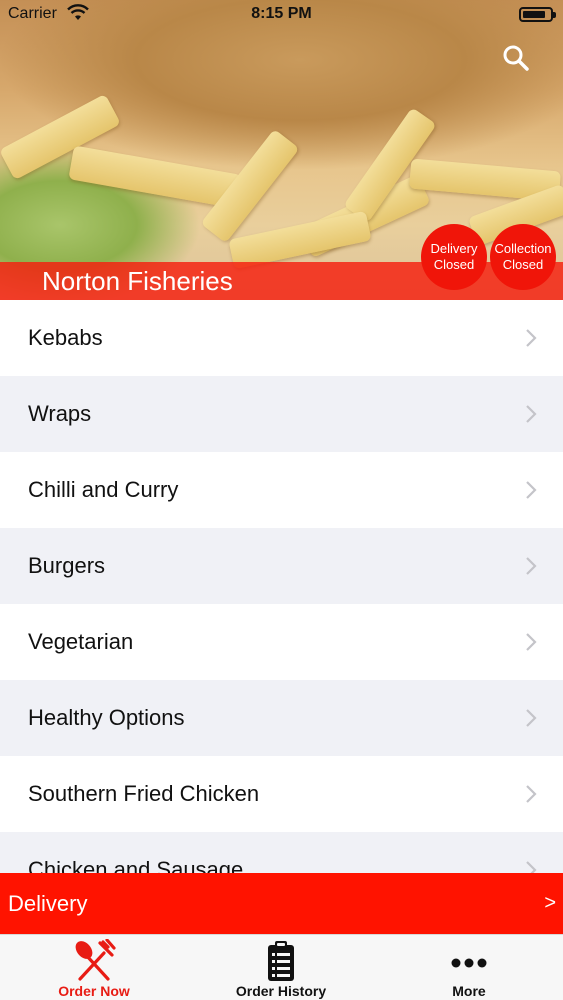  I want to click on tab-bar: Order Now Order History More, so click(281, 967).